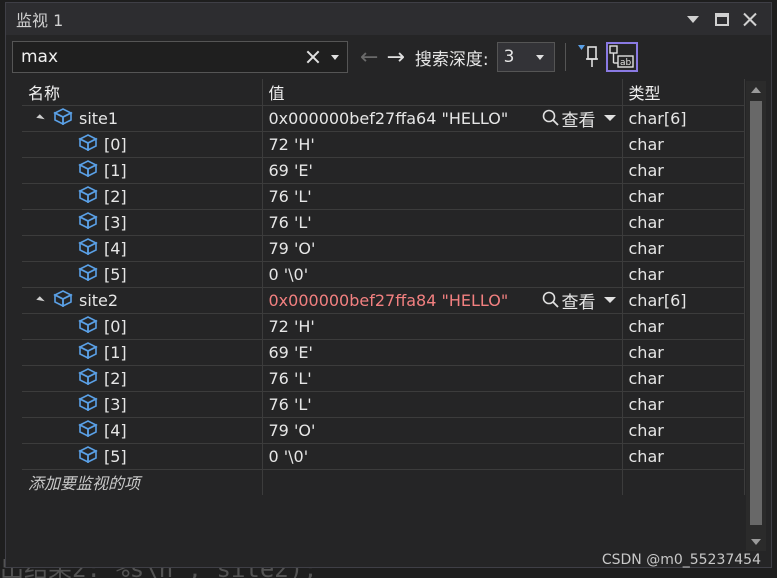 This screenshot has width=777, height=578. Describe the element at coordinates (389, 118) in the screenshot. I see `variable-value: 0x000000bef27ffa64 "HELLO"` at that location.